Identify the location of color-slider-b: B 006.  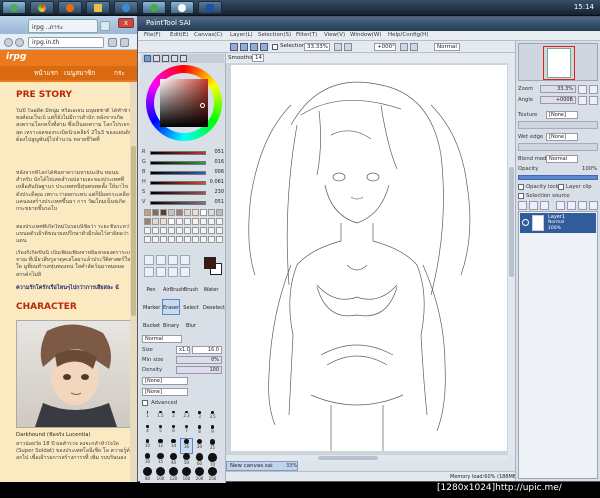
(183, 173).